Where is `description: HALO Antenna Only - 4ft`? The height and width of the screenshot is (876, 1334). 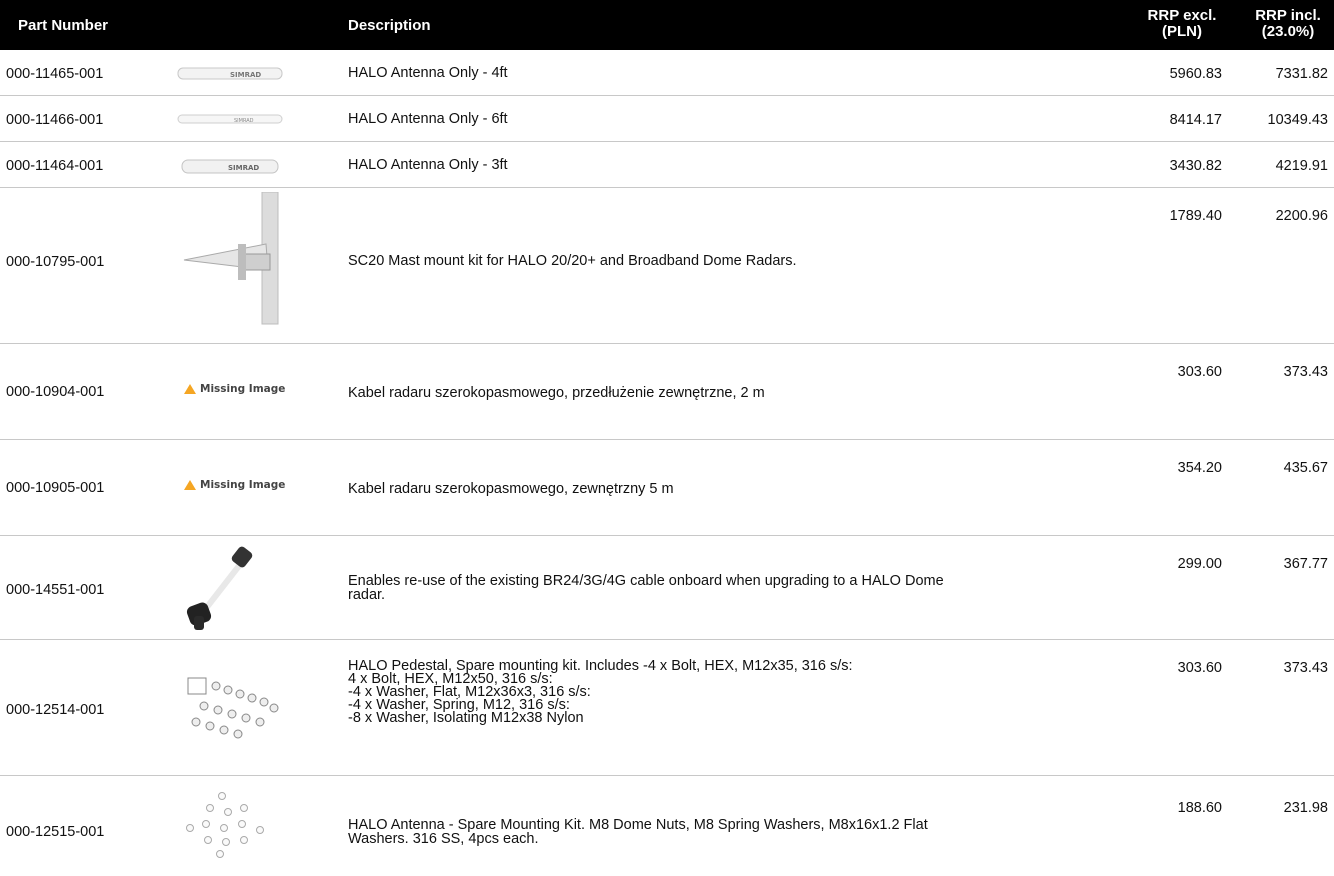
description: HALO Antenna Only - 4ft is located at coordinates (428, 73).